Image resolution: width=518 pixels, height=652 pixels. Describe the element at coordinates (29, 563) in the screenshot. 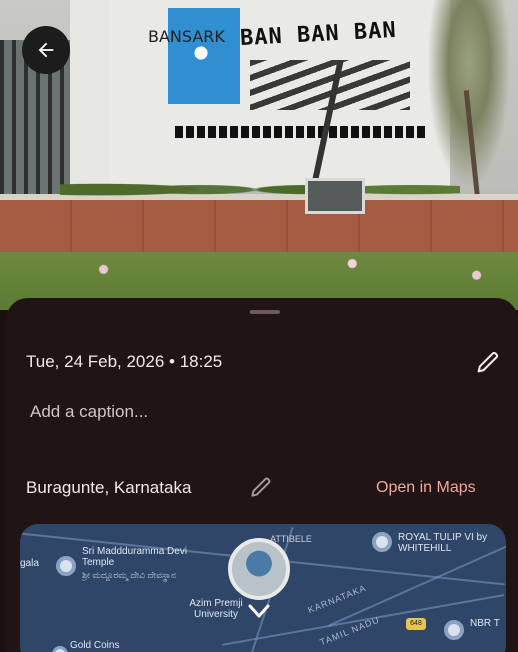

I see `map-label: gala` at that location.